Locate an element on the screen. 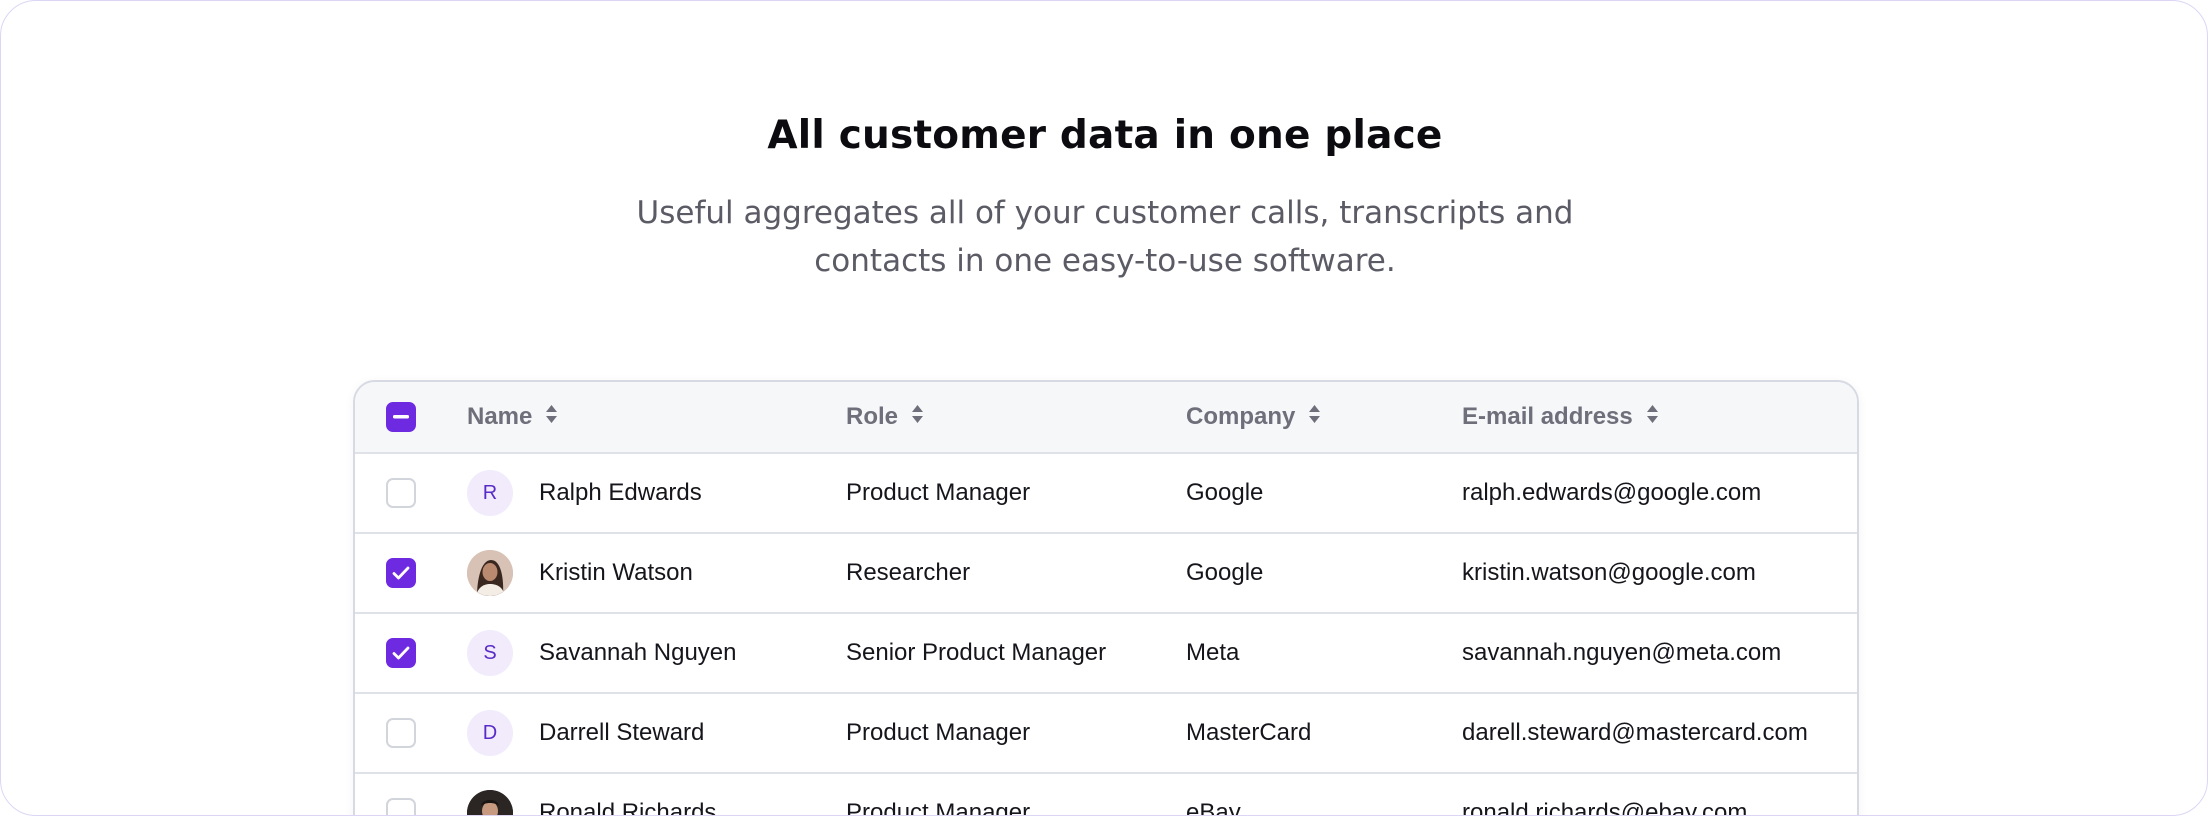  company-cell: Meta is located at coordinates (1213, 652).